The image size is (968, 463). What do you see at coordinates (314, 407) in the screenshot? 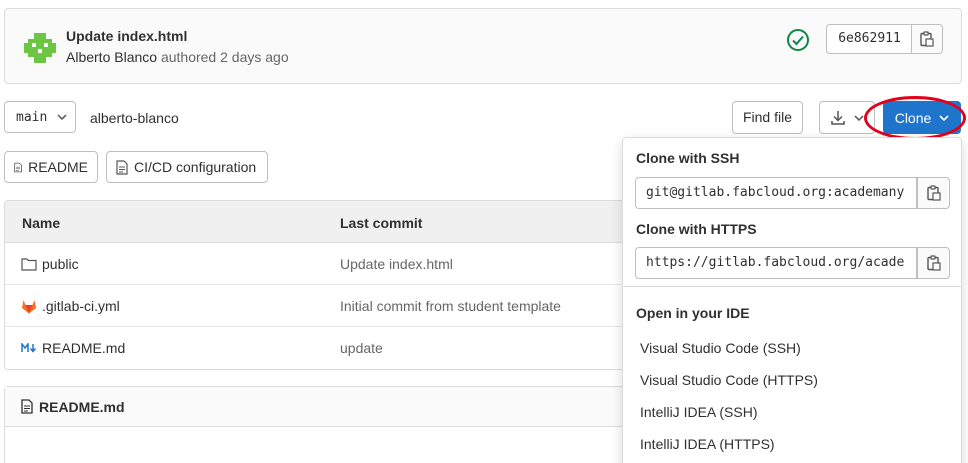
I see `readme-header: README.md` at bounding box center [314, 407].